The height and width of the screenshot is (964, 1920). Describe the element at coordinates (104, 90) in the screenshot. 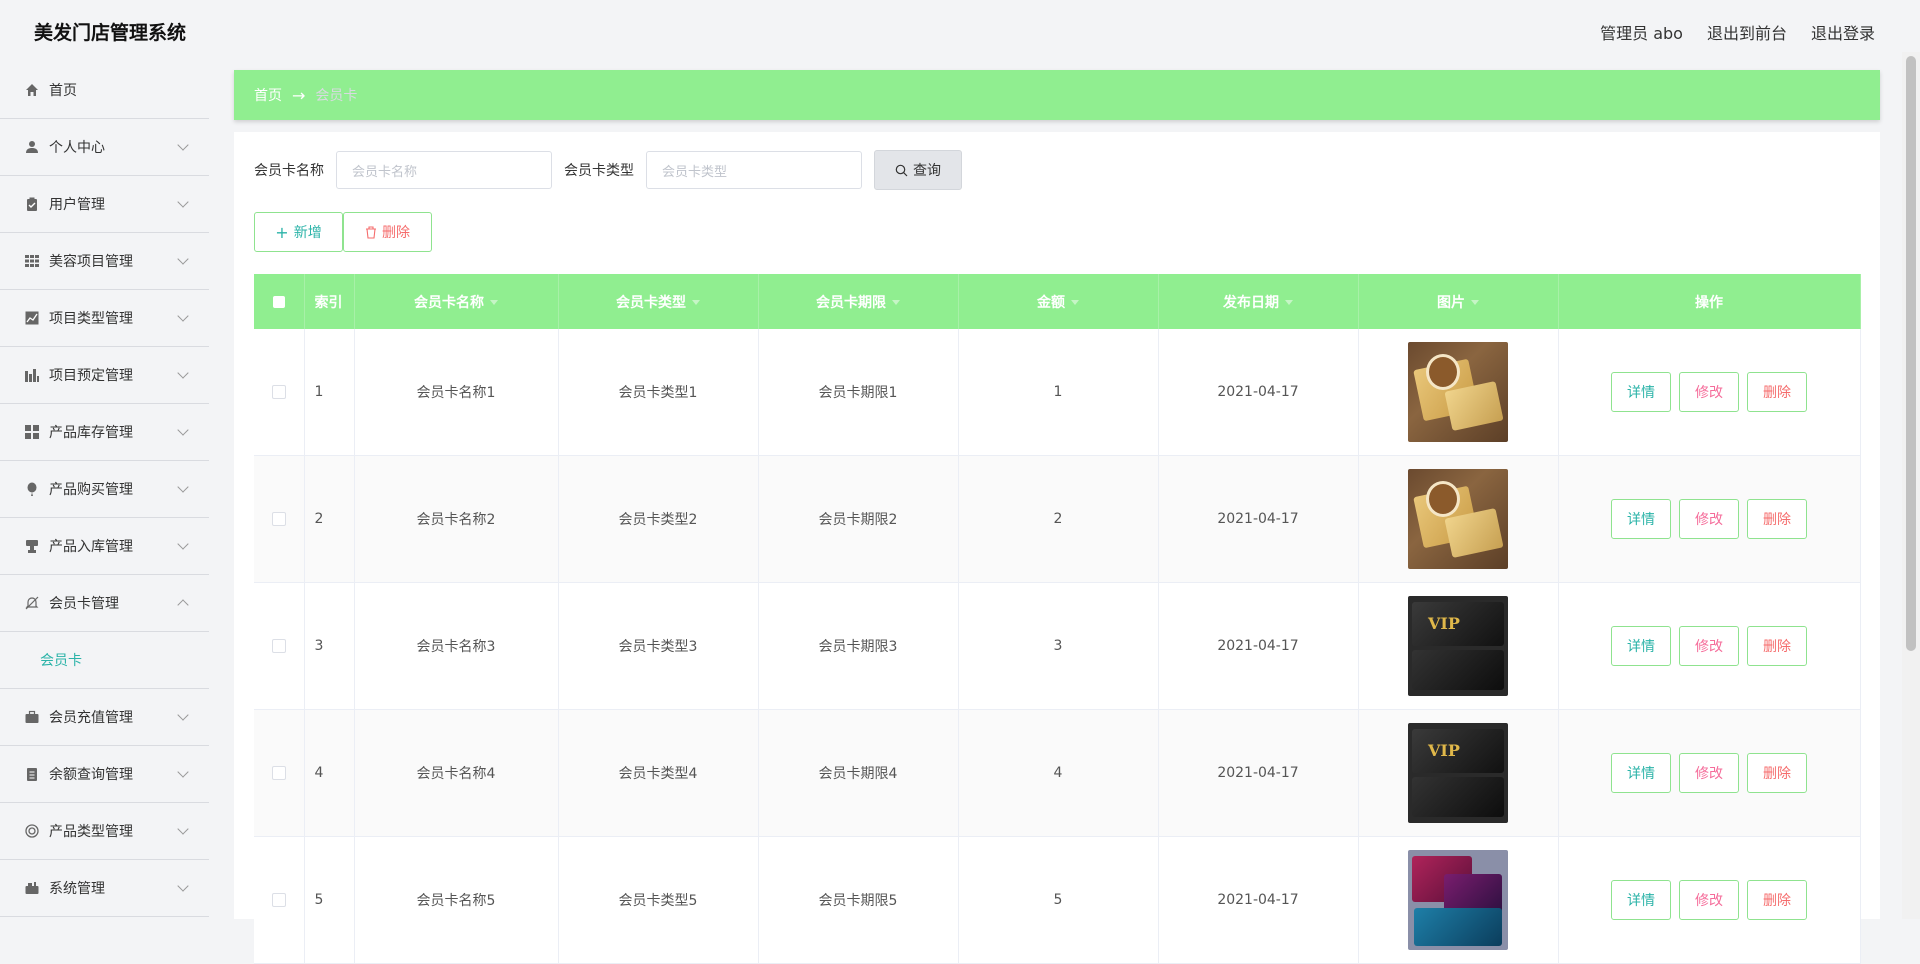

I see `sidebar-item-home: 首页` at that location.